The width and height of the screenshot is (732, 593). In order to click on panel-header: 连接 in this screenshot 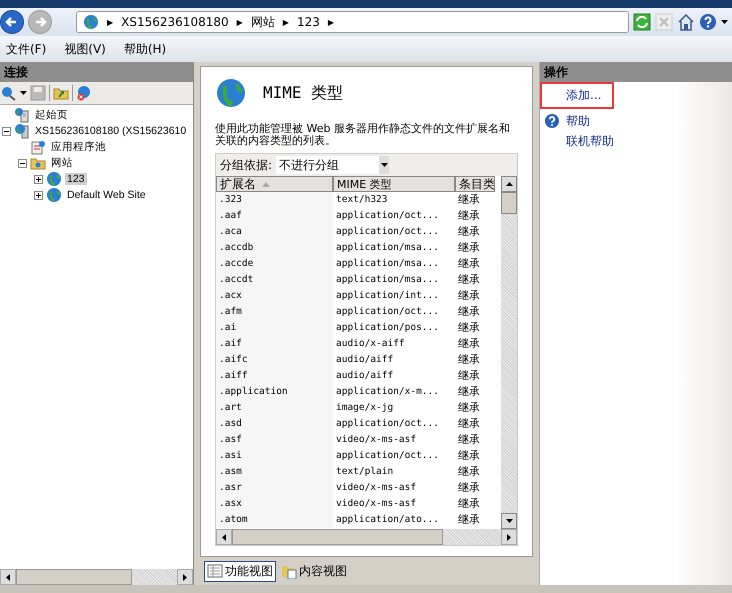, I will do `click(96, 72)`.